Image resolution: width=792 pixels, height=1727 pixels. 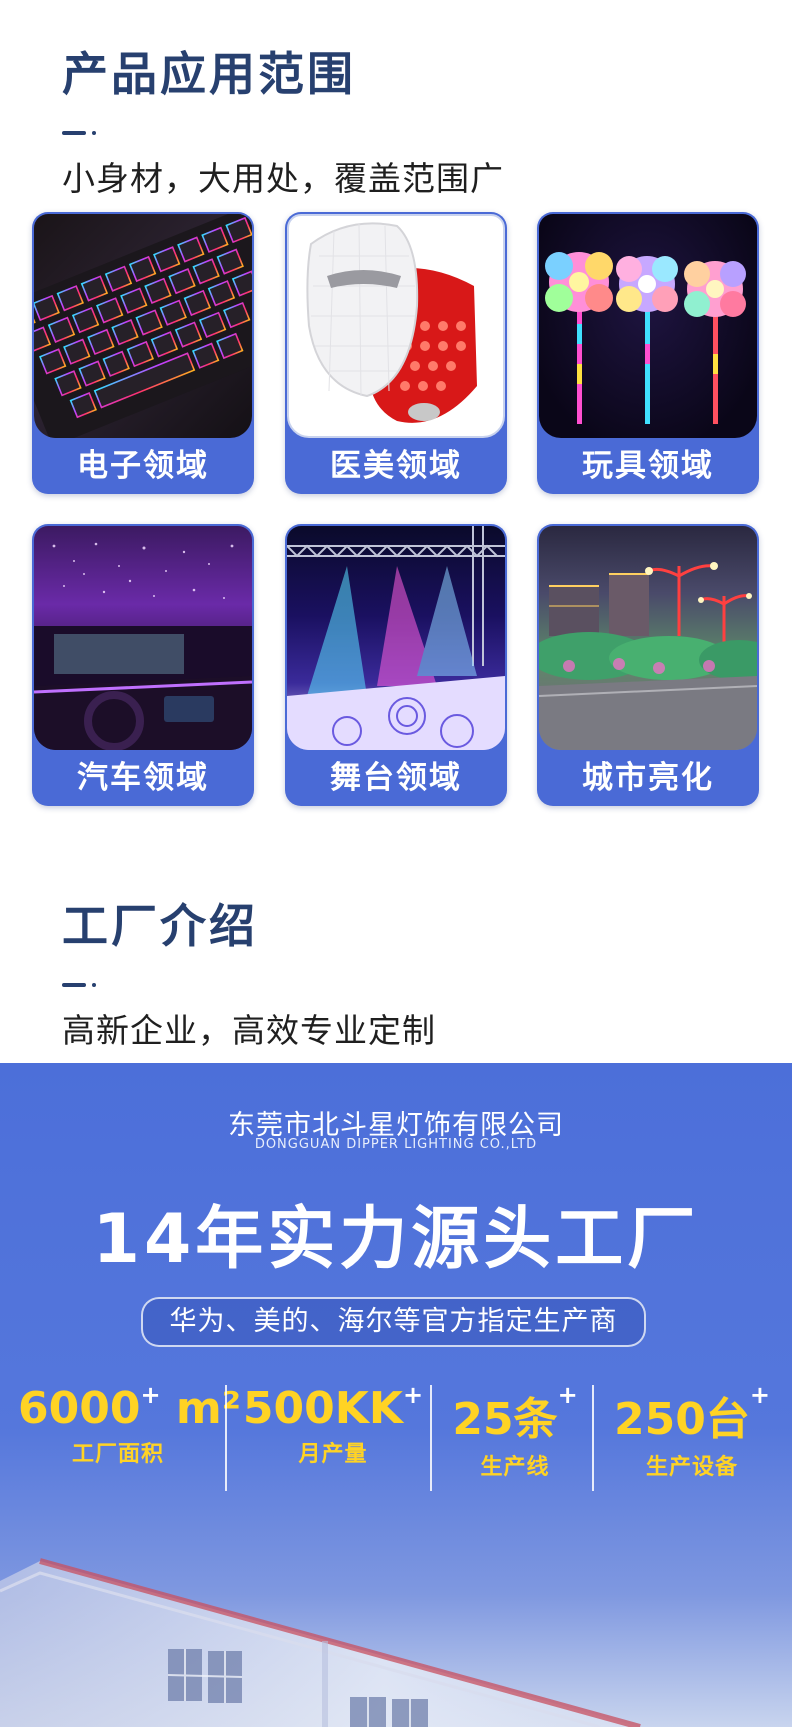 What do you see at coordinates (209, 74) in the screenshot?
I see `section-title-applications: 产品应用范围` at bounding box center [209, 74].